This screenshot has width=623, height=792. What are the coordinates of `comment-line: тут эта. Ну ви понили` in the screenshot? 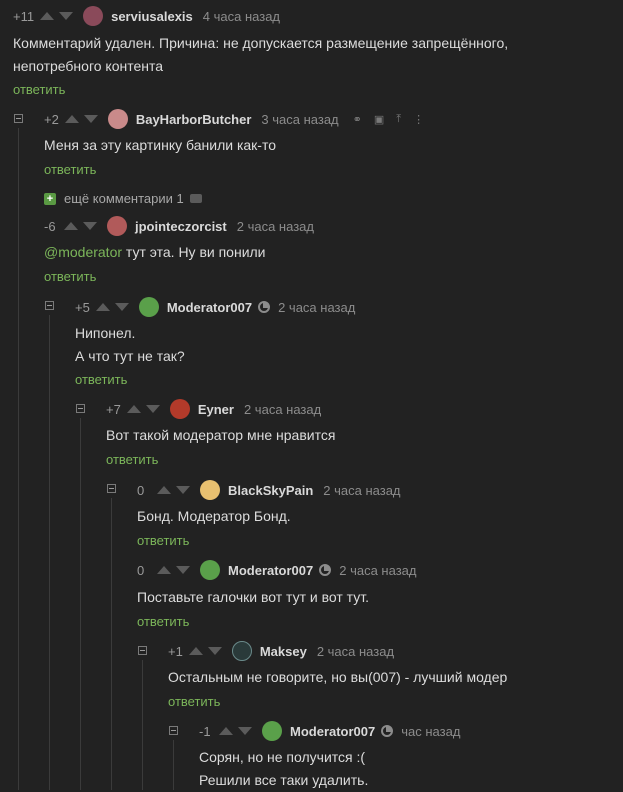 It's located at (194, 252).